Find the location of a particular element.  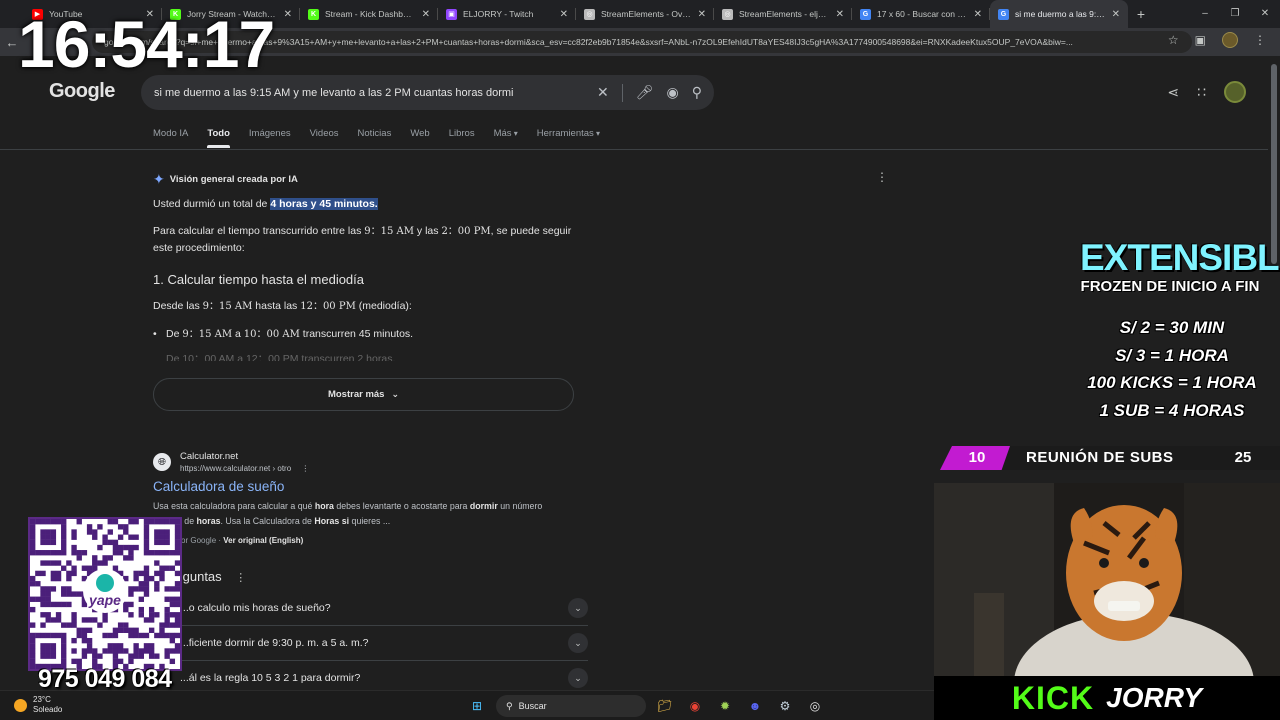

maximize-icon: ❐ is located at coordinates (1235, 14).